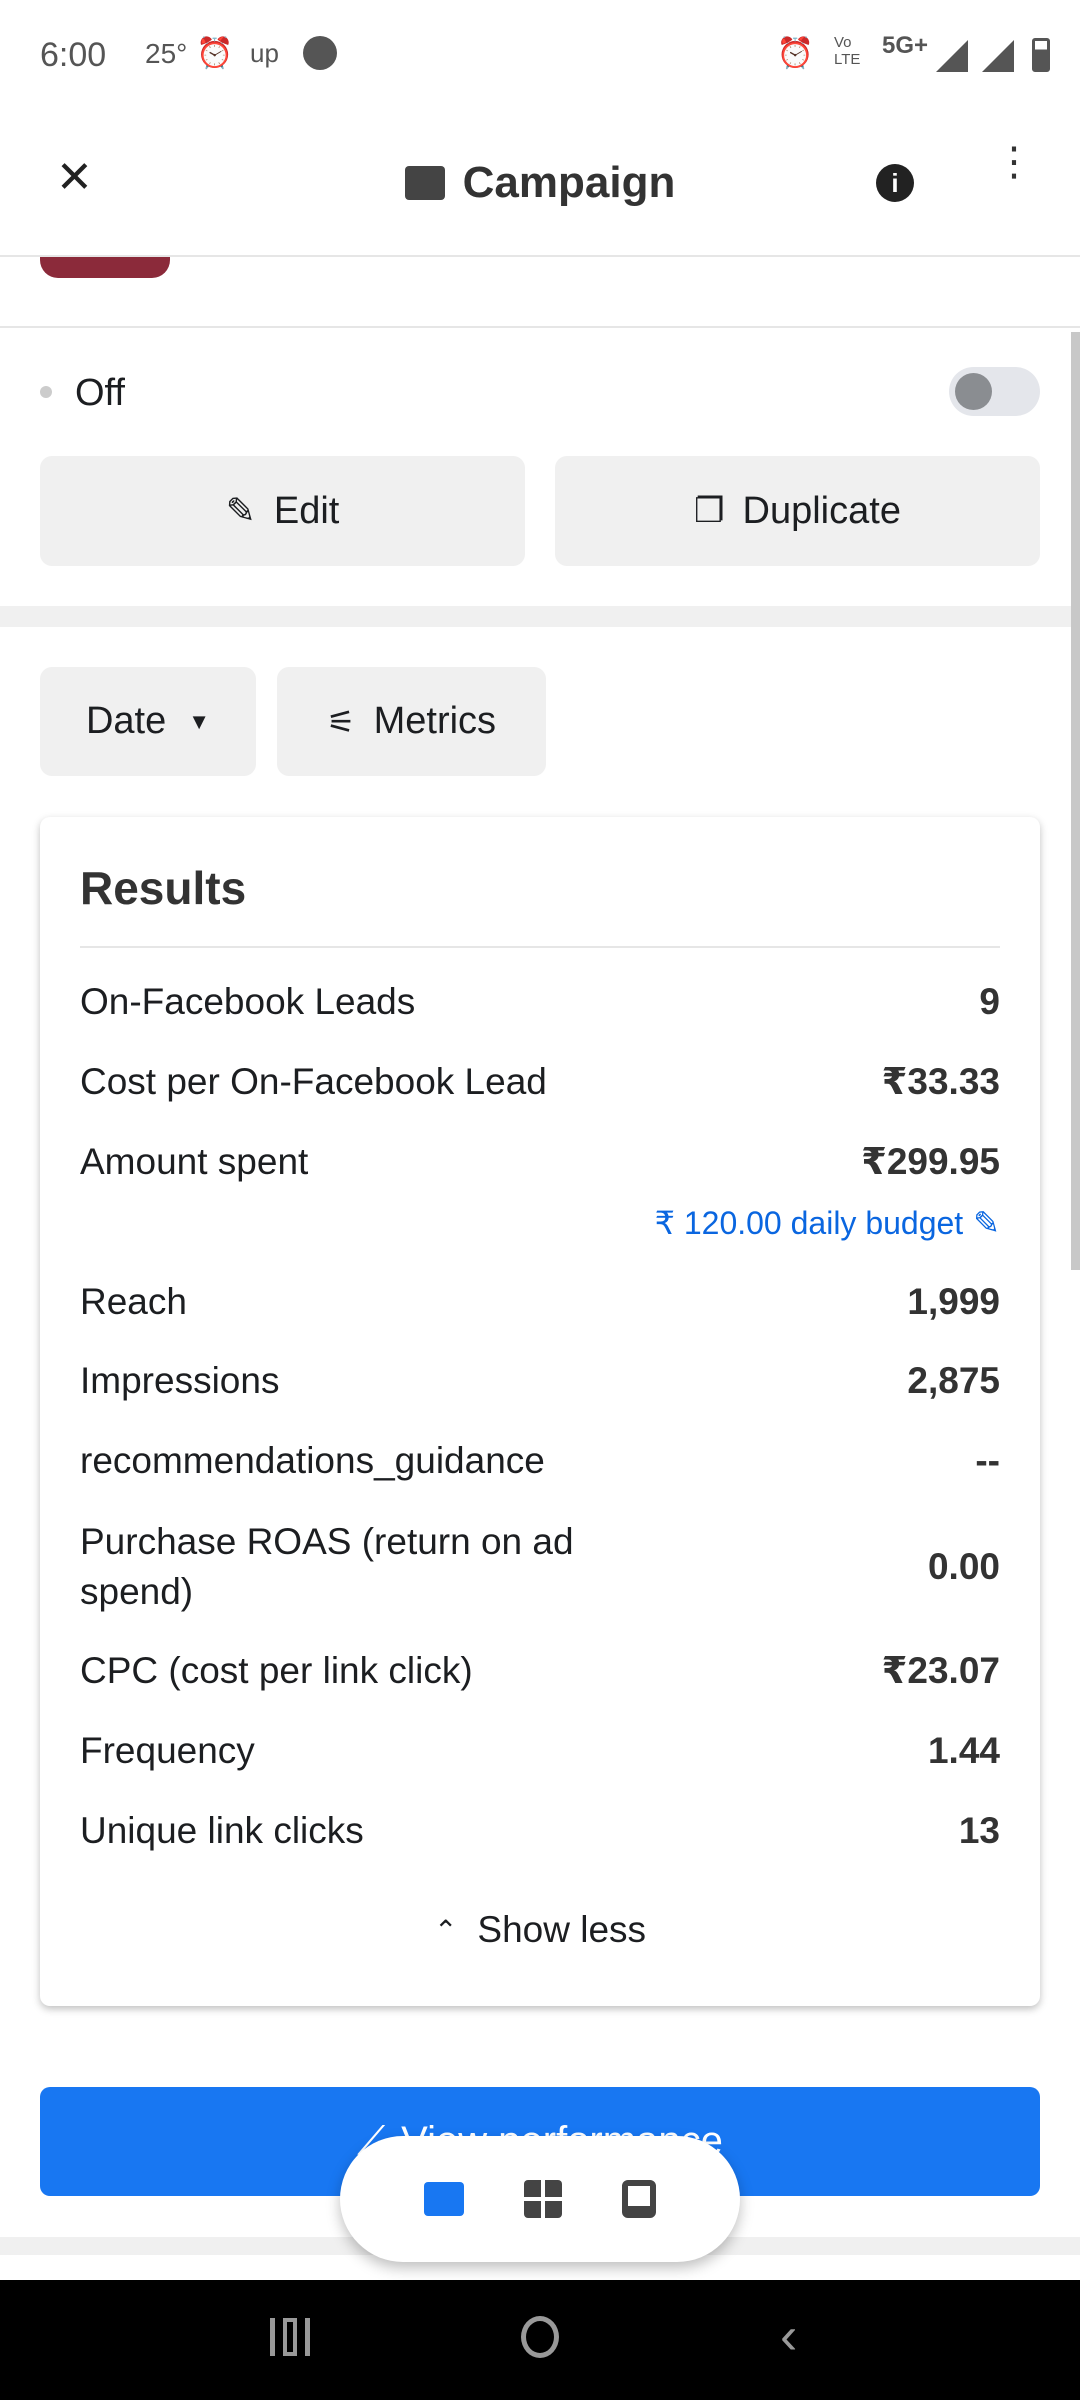 This screenshot has width=1080, height=2400. I want to click on metrics-button: ⚟ Metrics, so click(411, 721).